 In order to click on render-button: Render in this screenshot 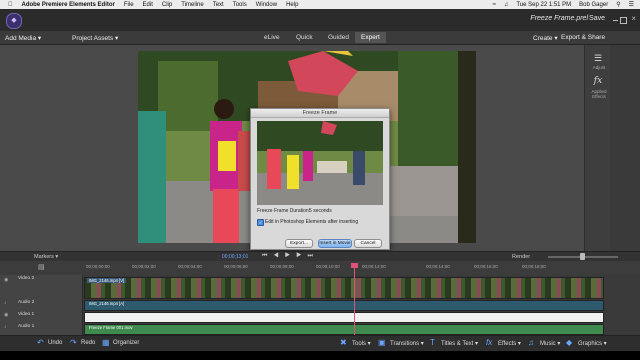, I will do `click(521, 257)`.